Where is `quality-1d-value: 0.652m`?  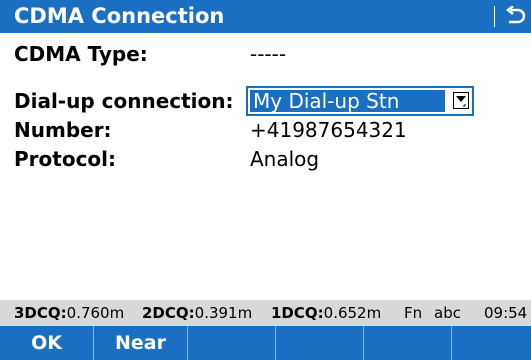 quality-1d-value: 0.652m is located at coordinates (352, 313).